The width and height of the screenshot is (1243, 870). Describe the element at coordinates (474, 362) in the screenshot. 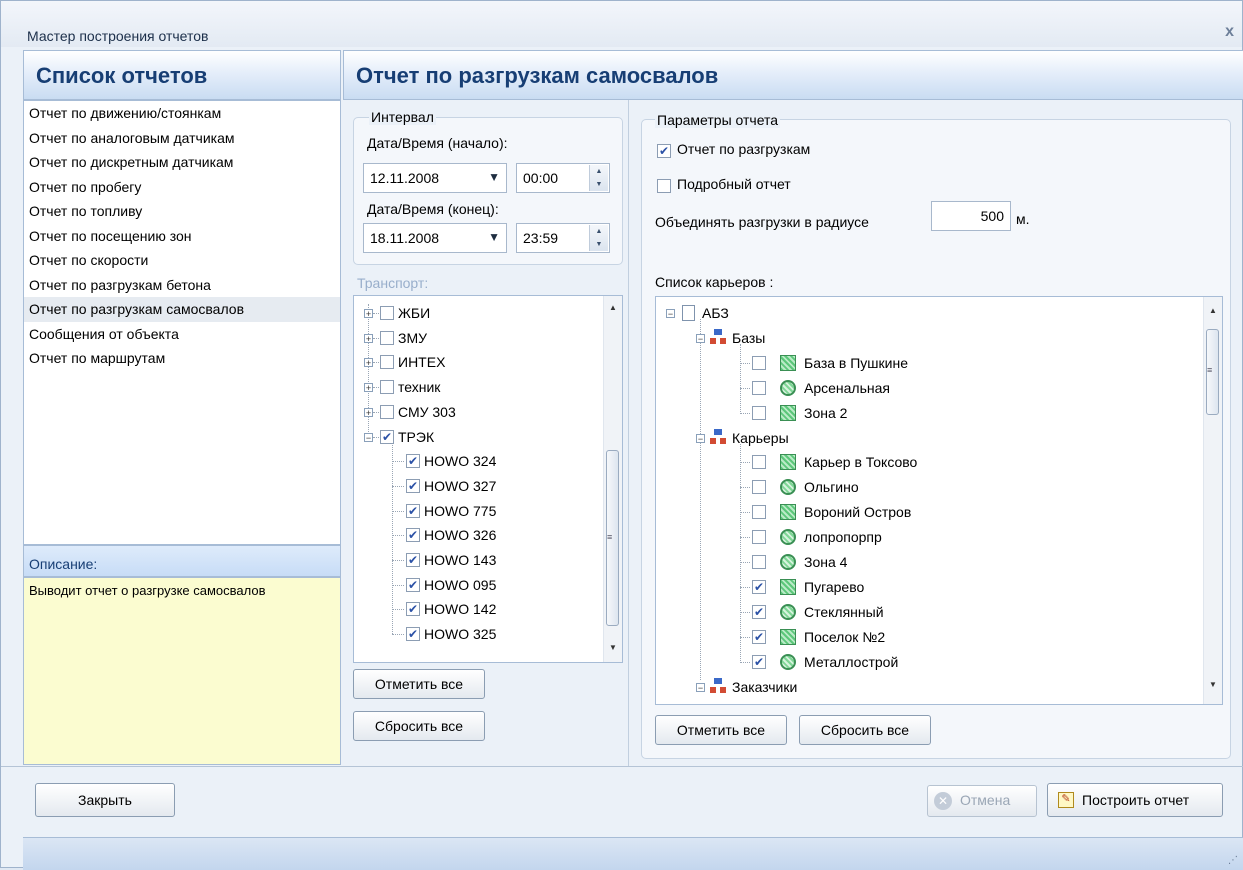

I see `transport-group-2: + ИНТЕХ` at that location.